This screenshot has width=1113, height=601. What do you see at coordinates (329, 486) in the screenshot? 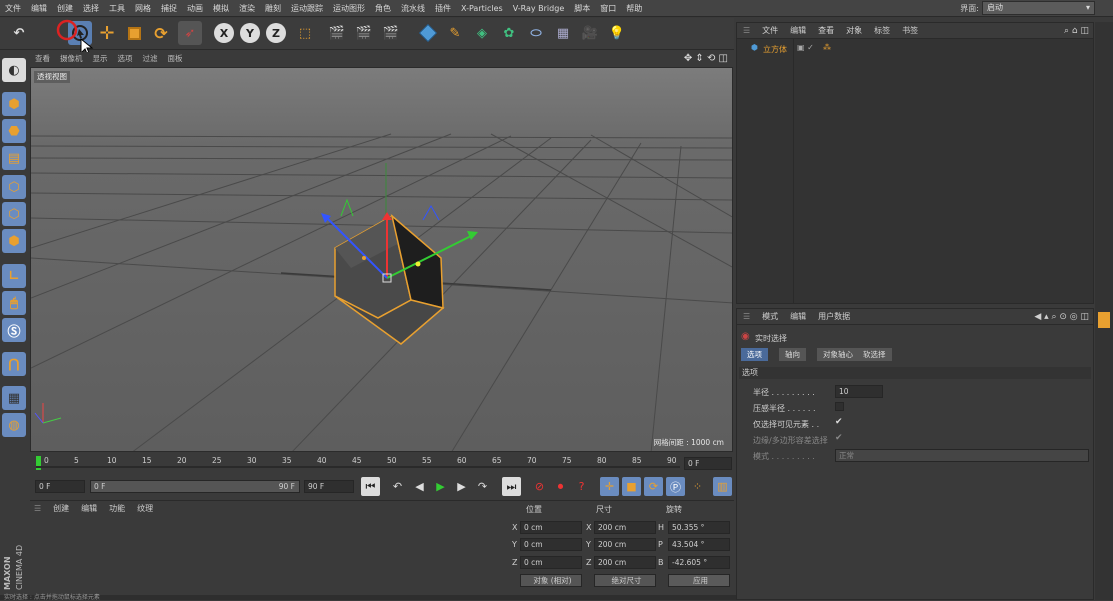
I see `end-frame-field: 90 F` at bounding box center [329, 486].